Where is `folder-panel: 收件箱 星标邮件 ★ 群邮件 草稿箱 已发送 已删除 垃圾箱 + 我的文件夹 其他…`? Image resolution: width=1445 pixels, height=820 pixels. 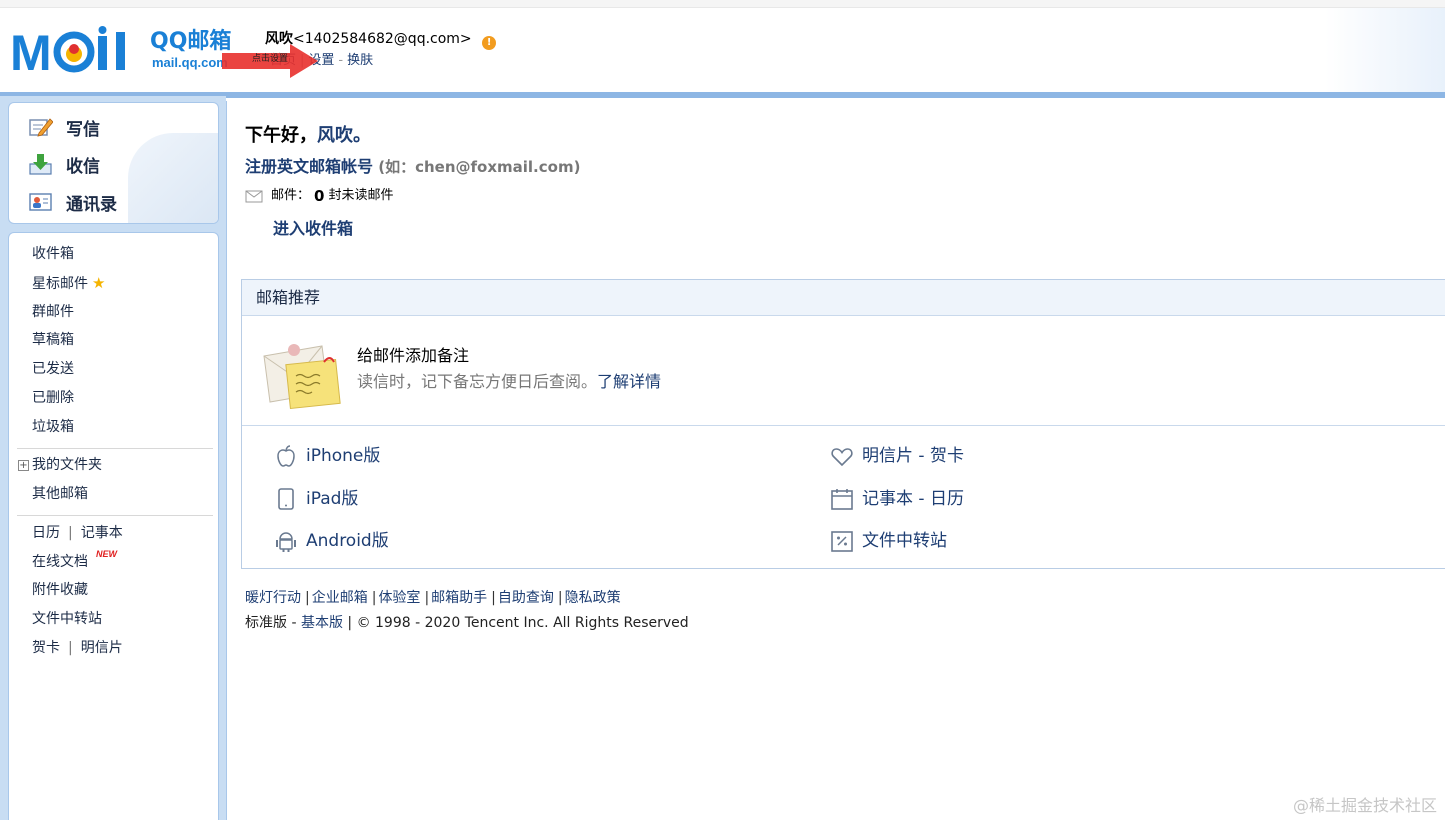
folder-panel: 收件箱 星标邮件 ★ 群邮件 草稿箱 已发送 已删除 垃圾箱 + 我的文件夹 其他… is located at coordinates (113, 526).